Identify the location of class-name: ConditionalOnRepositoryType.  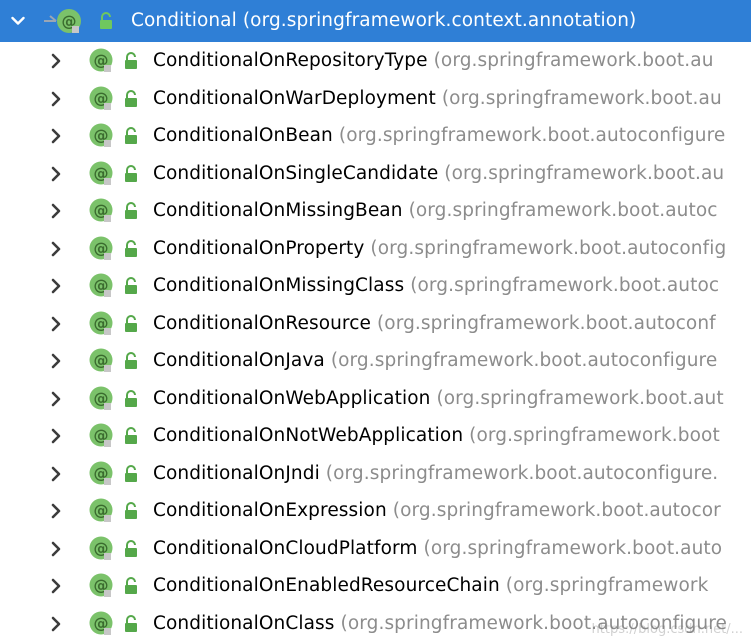
(290, 60).